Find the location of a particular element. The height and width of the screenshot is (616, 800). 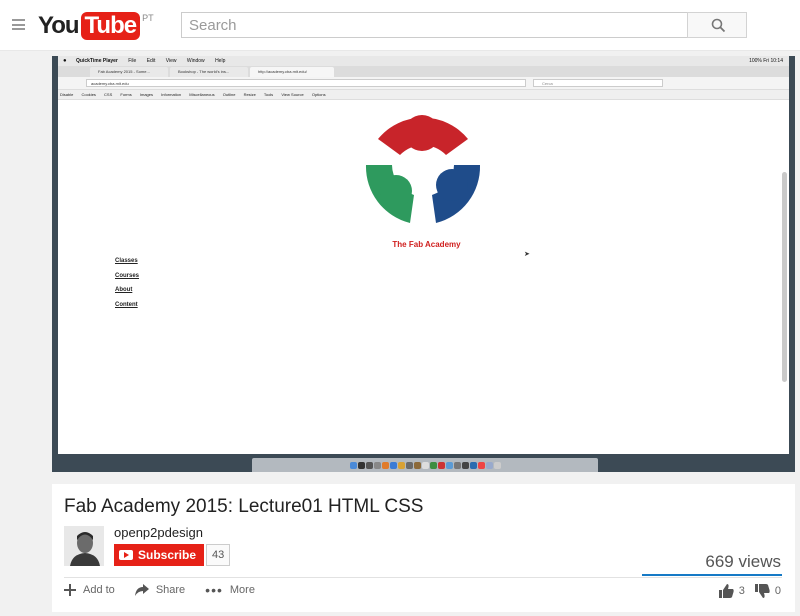

mouse-cursor-icon: ➤ is located at coordinates (527, 254).